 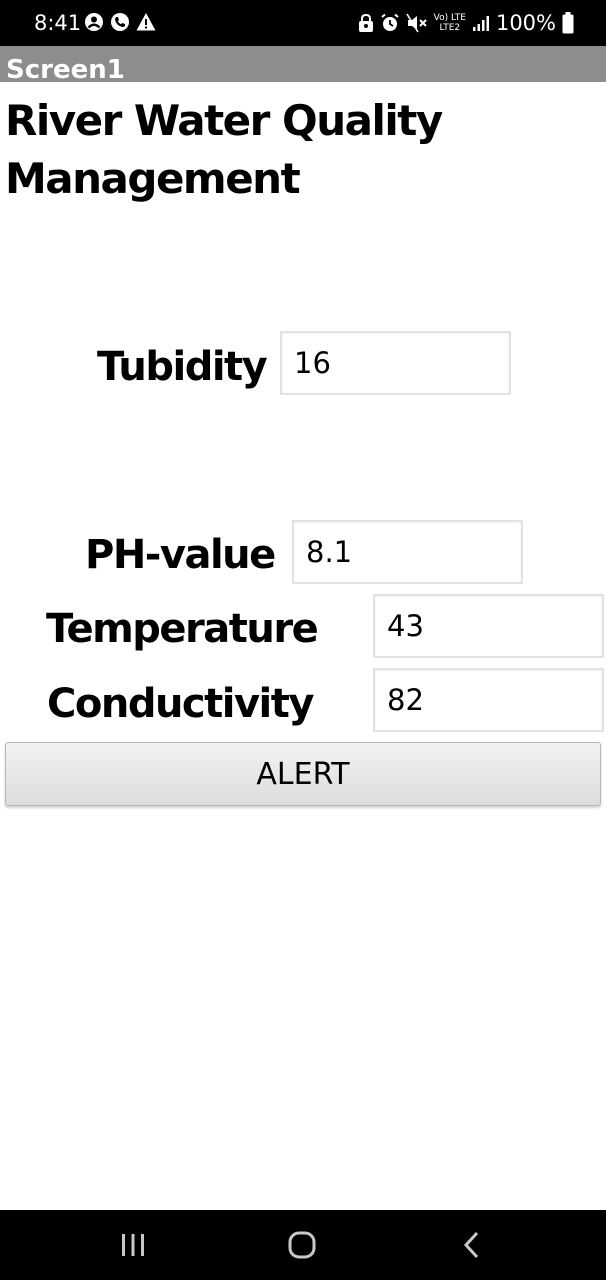 I want to click on lock-icon, so click(x=365, y=22).